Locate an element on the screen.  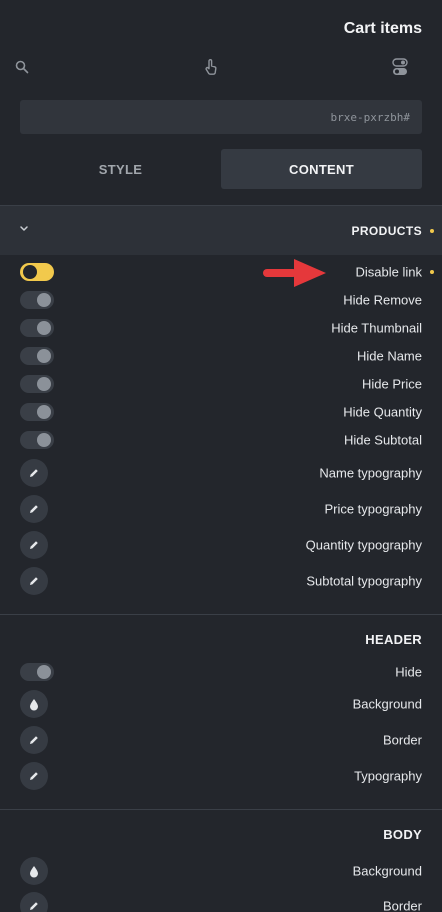
control-label: Hide Thumbnail is located at coordinates (376, 328).